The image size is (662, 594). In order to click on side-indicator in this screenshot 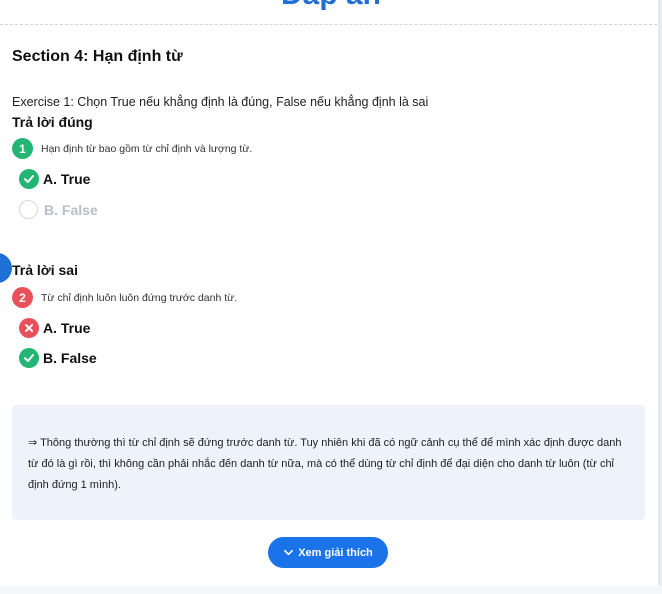, I will do `click(6, 268)`.